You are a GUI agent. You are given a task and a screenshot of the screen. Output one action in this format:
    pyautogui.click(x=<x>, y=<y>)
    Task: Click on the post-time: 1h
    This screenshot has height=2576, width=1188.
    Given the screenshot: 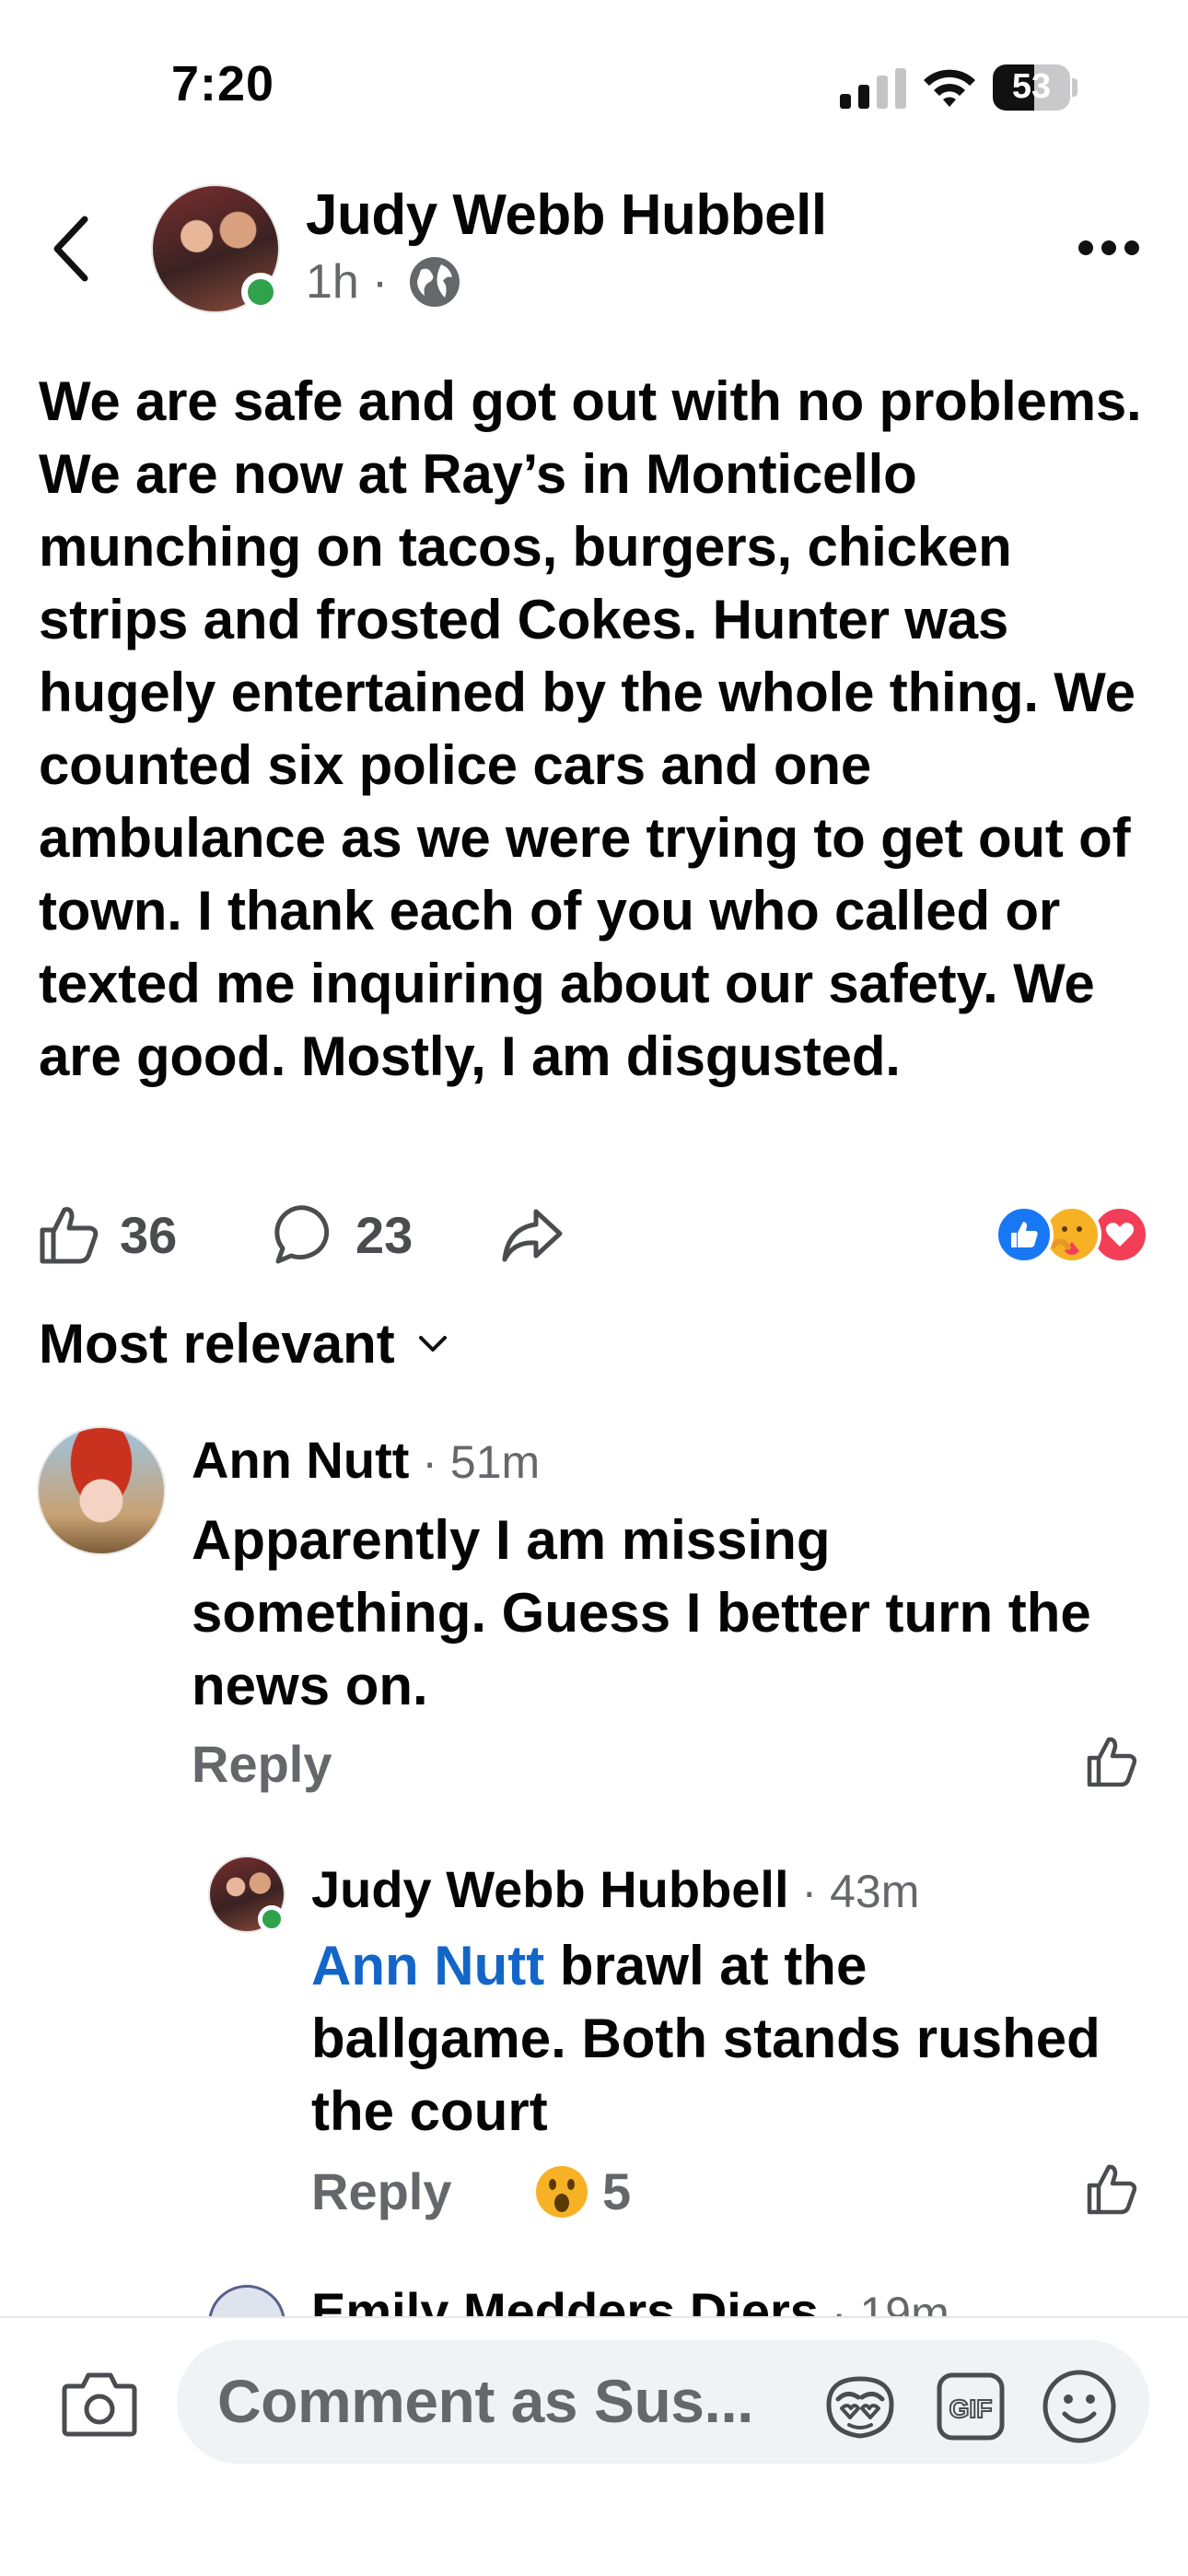 What is the action you would take?
    pyautogui.click(x=332, y=282)
    